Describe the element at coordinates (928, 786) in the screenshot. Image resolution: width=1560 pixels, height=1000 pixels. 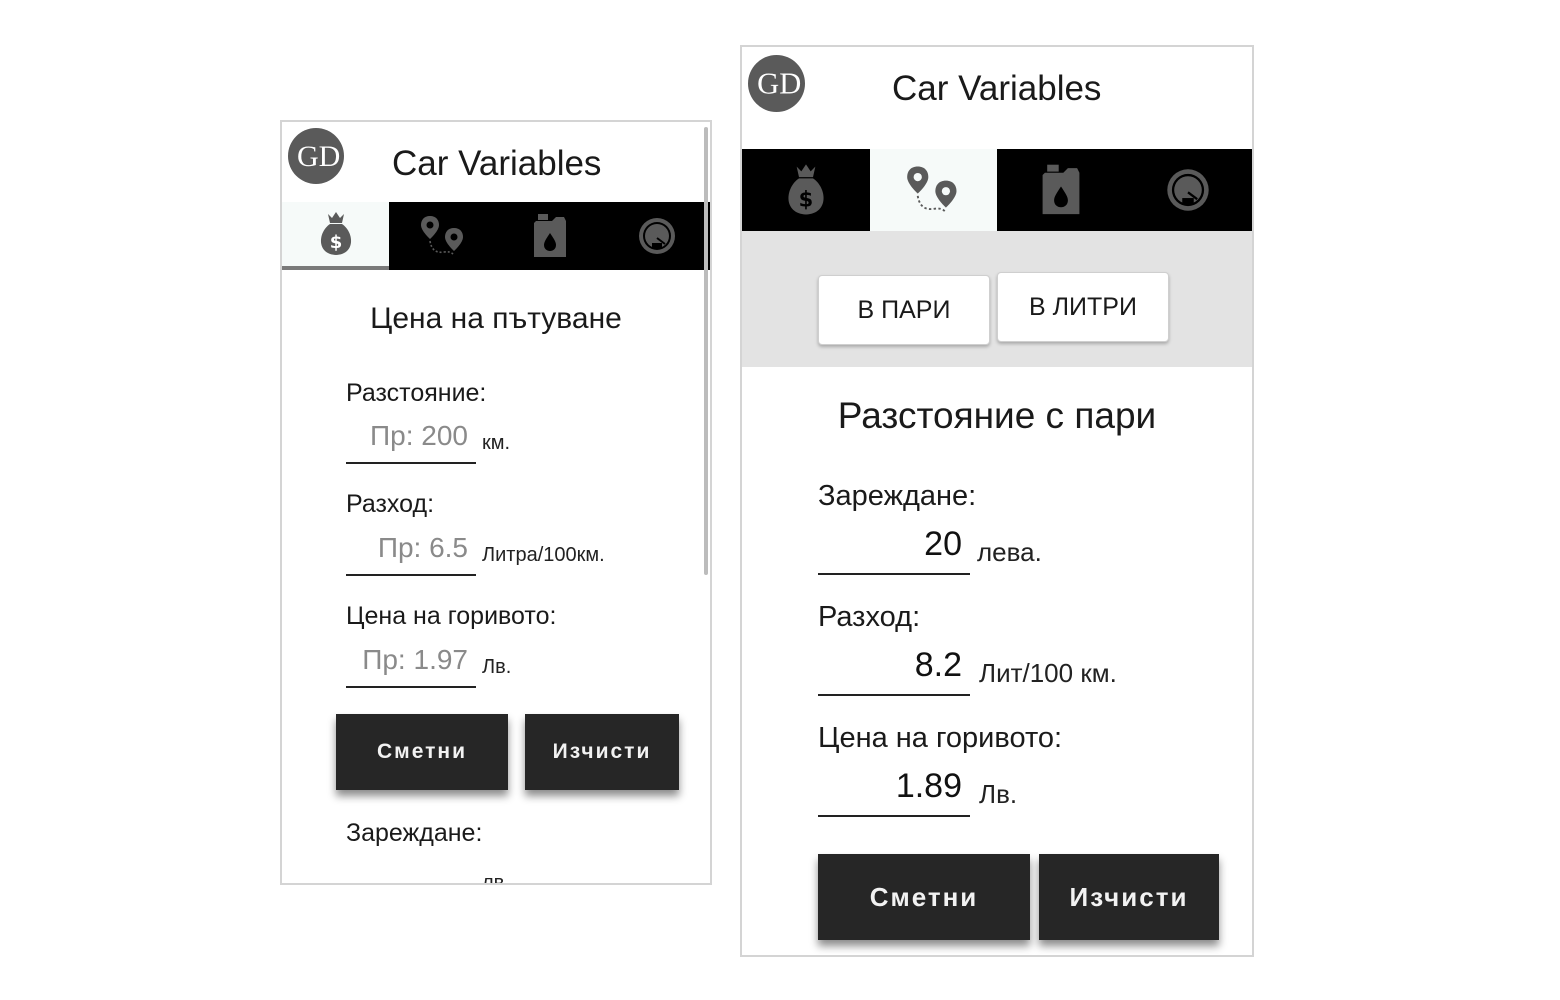
I see `fuel-price-value: 1.89` at that location.